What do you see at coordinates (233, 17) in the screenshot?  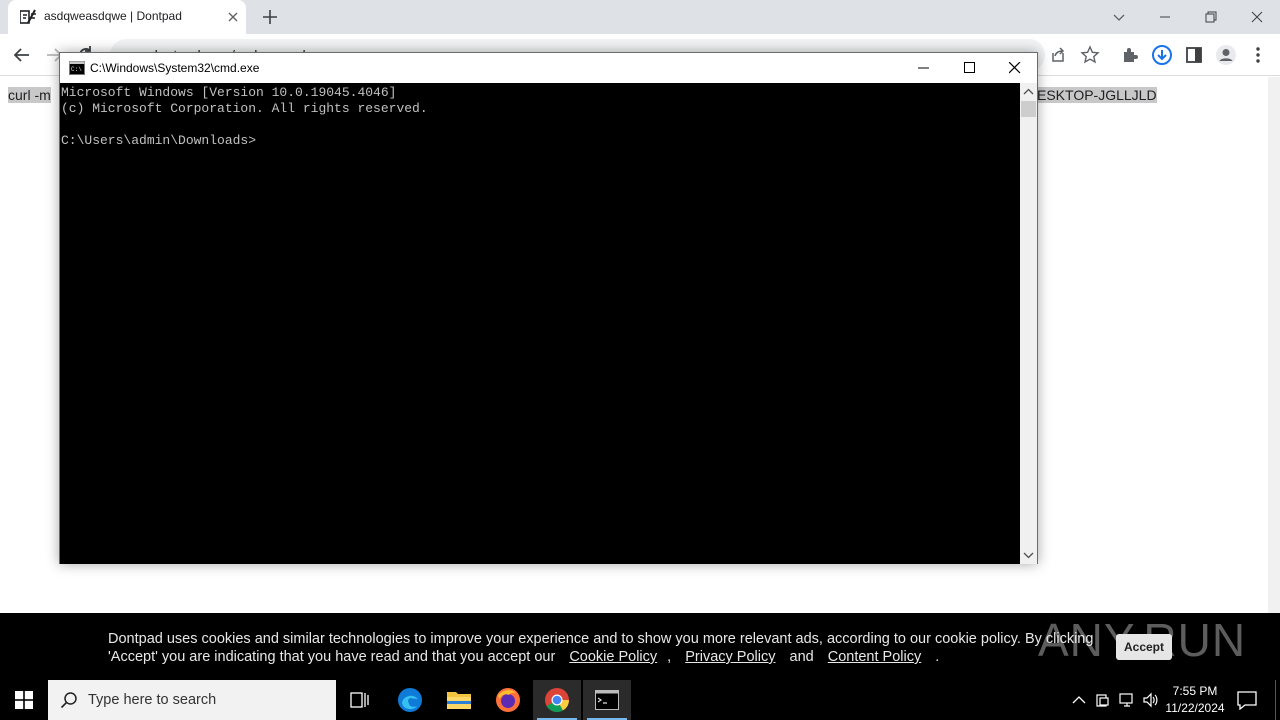 I see `tab-close-icon` at bounding box center [233, 17].